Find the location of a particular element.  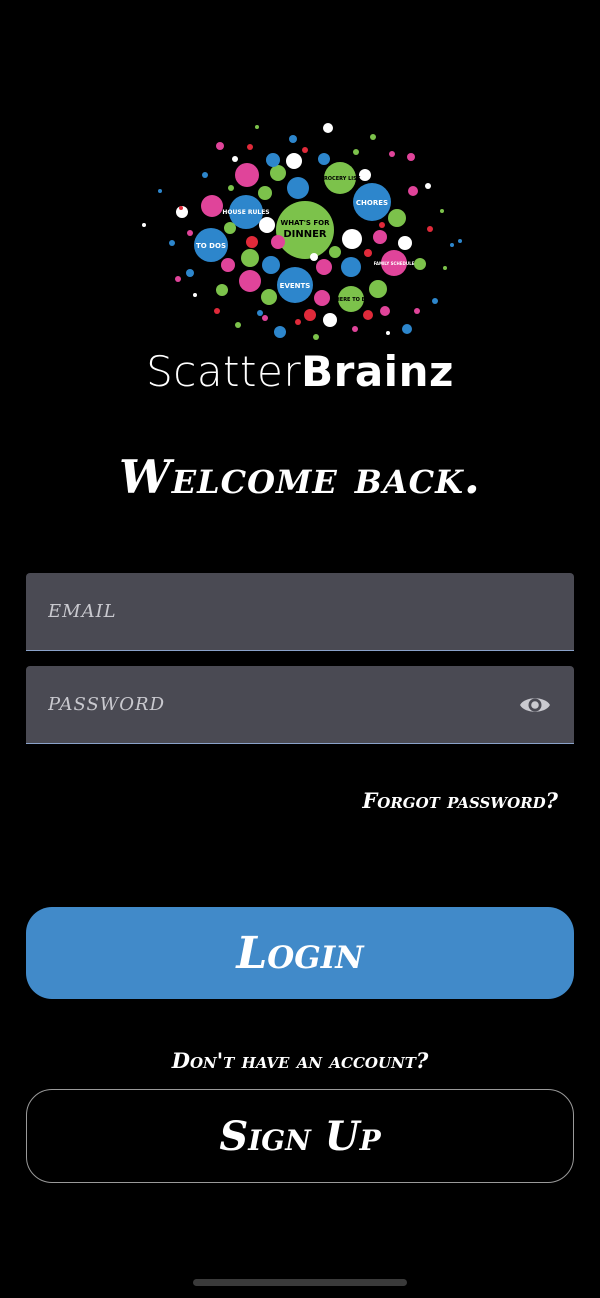

brand-wordmark: ScatterBrainz is located at coordinates (300, 372).